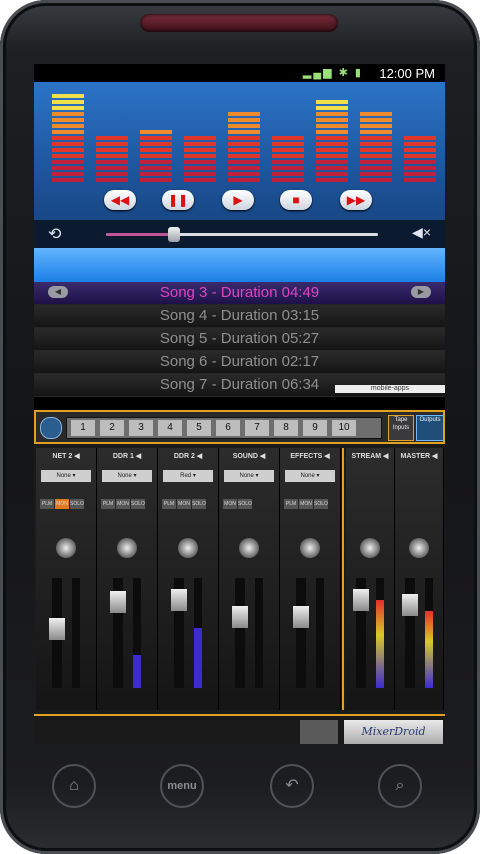 This screenshot has height=854, width=480. I want to click on play-button: ▶, so click(238, 200).